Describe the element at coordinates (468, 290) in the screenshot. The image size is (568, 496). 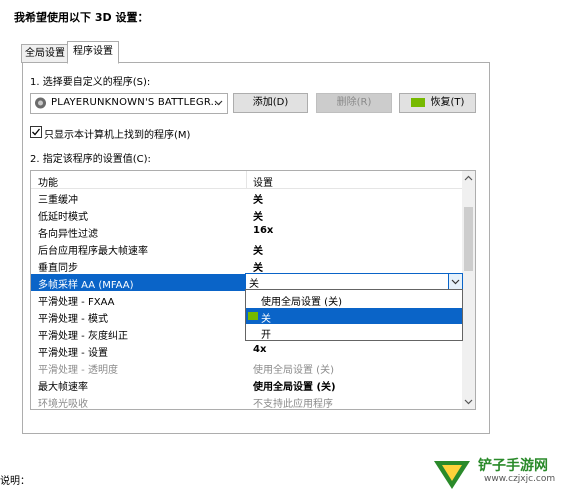
I see `list-scrollbar` at that location.